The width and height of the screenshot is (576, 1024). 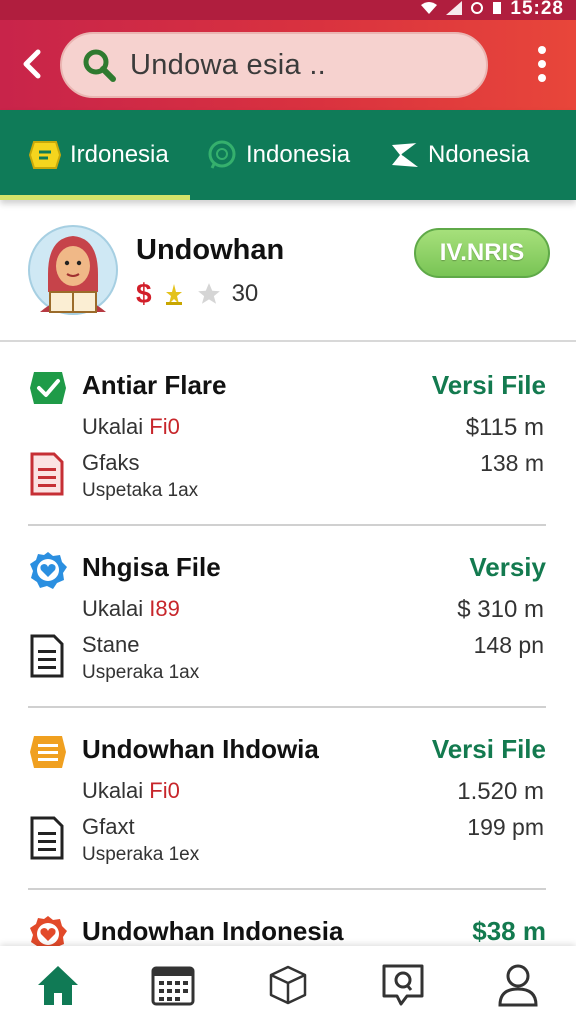 I want to click on status-bar: 15:28, so click(x=288, y=10).